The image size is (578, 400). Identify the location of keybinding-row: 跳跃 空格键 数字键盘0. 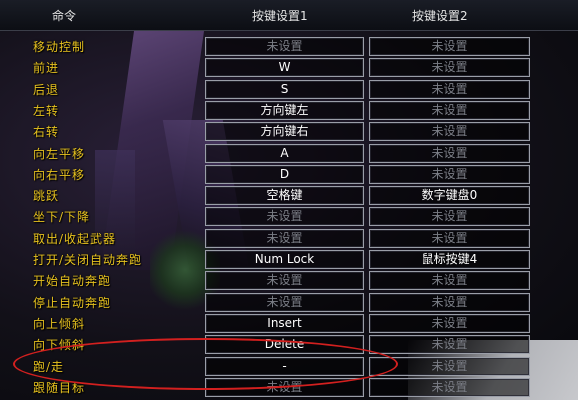
(289, 196).